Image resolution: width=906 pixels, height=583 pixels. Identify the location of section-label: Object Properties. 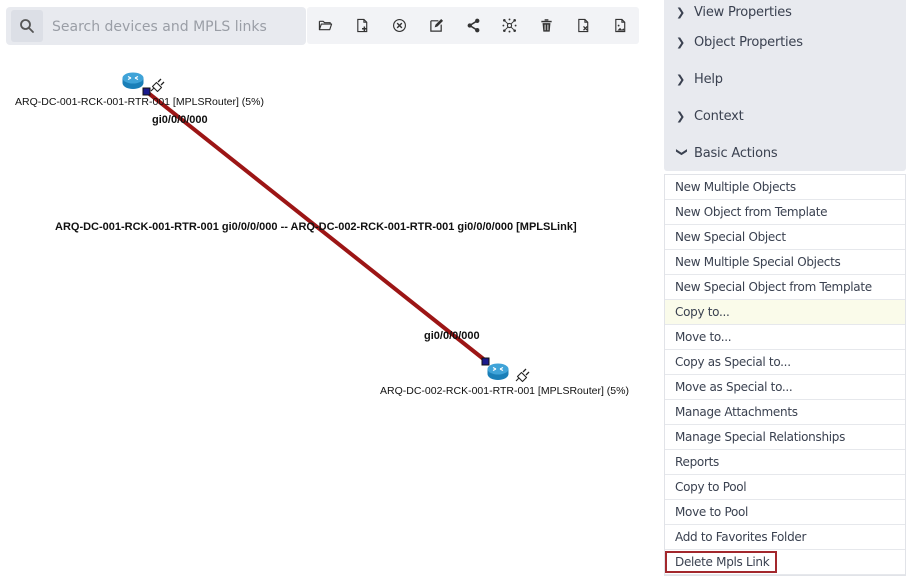
(748, 42).